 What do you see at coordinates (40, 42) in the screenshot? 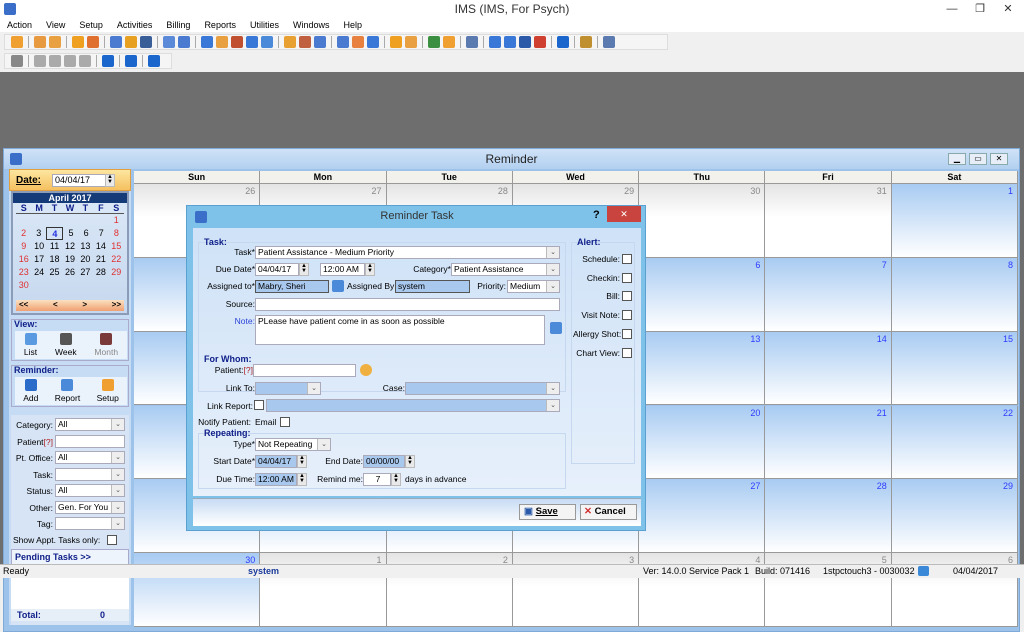
I see `doctor-edit-icon` at bounding box center [40, 42].